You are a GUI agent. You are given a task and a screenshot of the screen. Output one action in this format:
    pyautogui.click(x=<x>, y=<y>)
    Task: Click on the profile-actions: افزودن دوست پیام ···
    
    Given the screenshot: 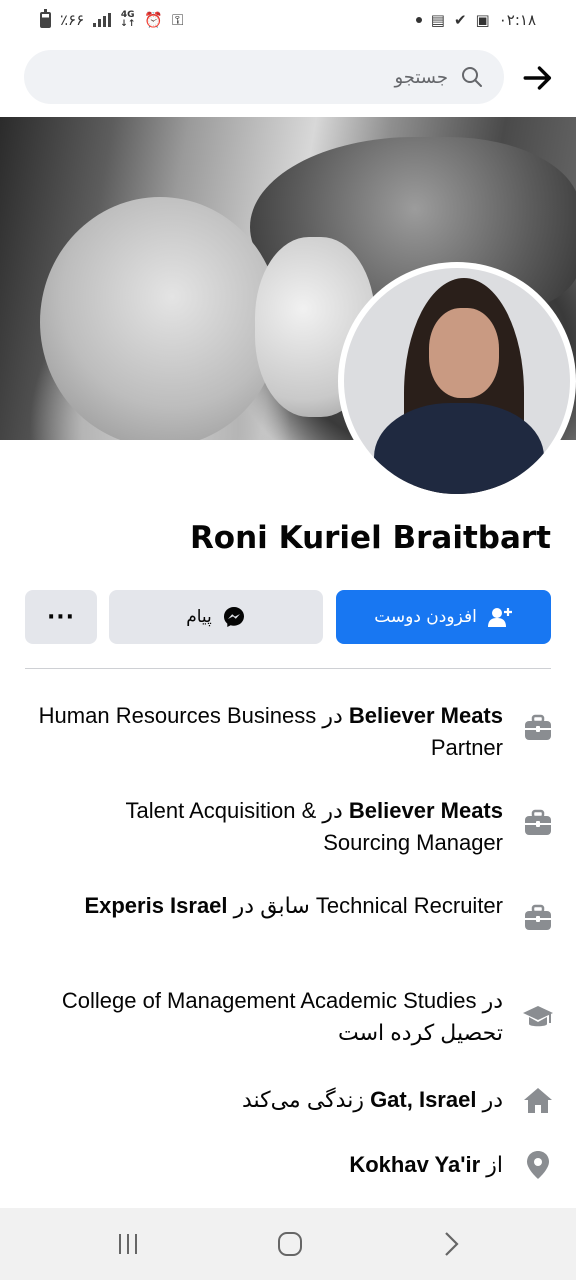 What is the action you would take?
    pyautogui.click(x=288, y=617)
    